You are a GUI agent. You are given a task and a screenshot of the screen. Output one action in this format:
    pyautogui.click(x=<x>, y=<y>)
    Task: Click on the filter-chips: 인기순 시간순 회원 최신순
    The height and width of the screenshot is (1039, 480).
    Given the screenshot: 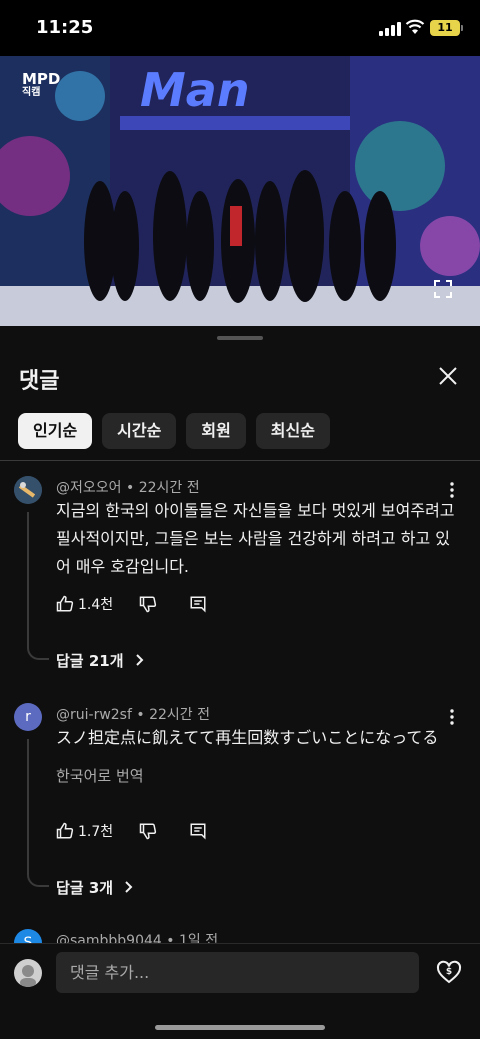 What is the action you would take?
    pyautogui.click(x=174, y=431)
    